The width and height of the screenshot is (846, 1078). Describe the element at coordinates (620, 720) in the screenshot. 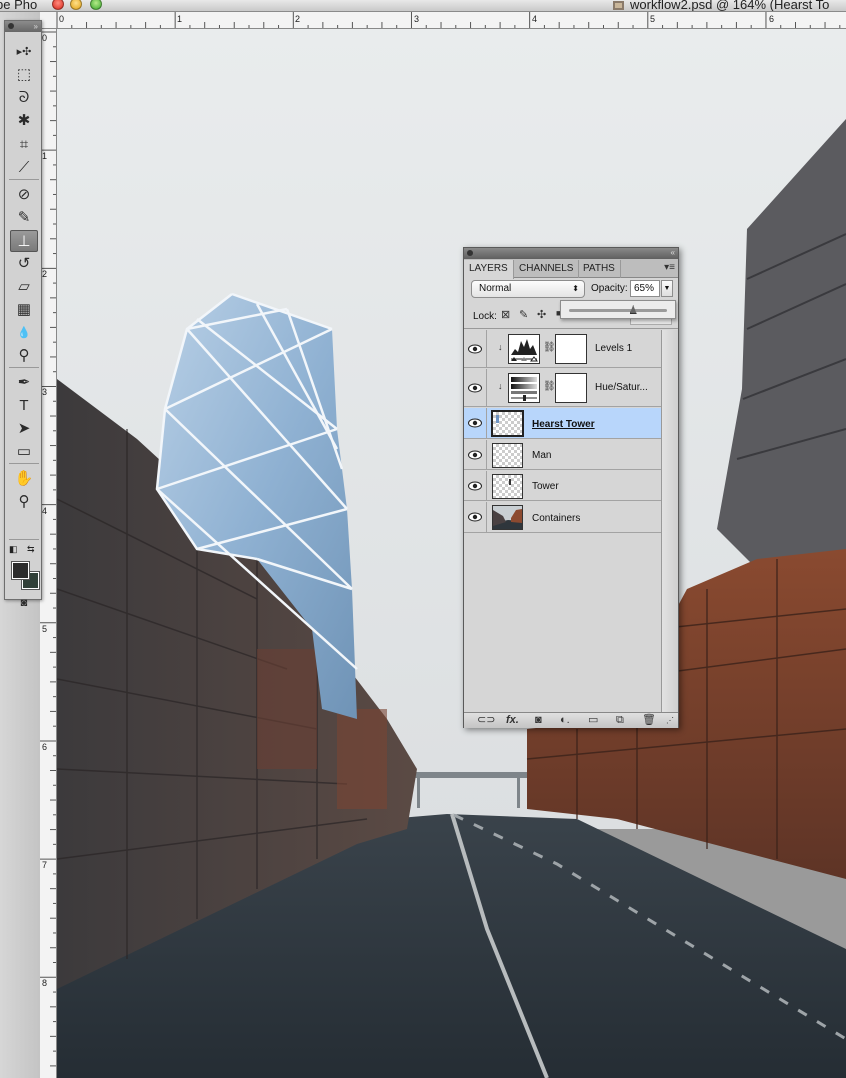

I see `new-layer-icon: ⧉` at that location.